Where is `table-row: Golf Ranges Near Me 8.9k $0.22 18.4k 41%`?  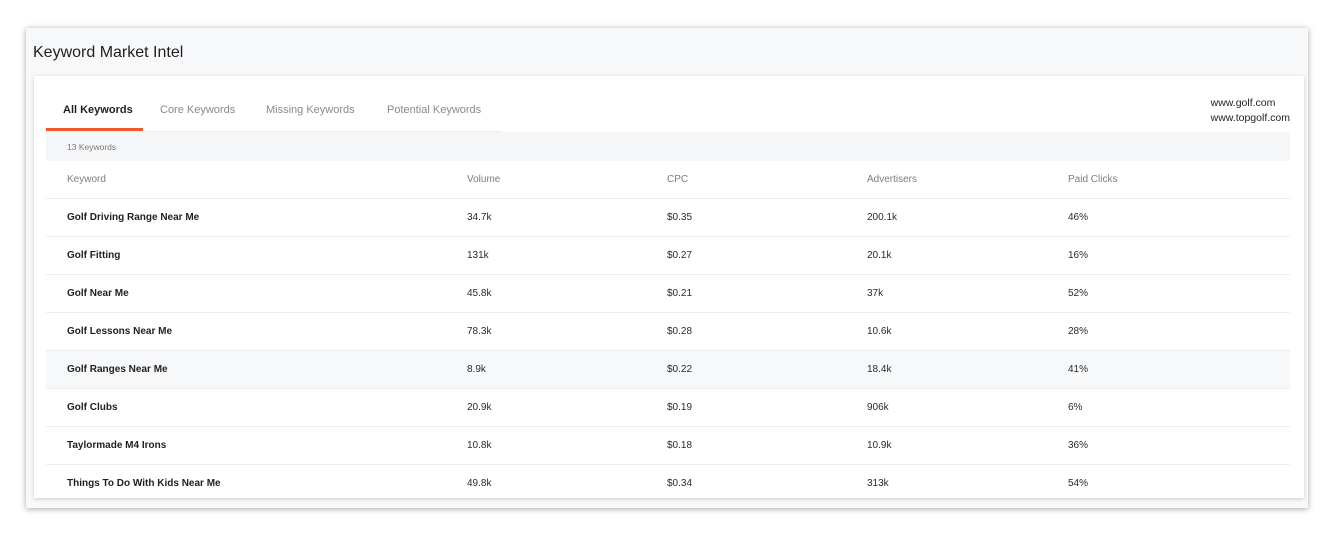
table-row: Golf Ranges Near Me 8.9k $0.22 18.4k 41% is located at coordinates (668, 370).